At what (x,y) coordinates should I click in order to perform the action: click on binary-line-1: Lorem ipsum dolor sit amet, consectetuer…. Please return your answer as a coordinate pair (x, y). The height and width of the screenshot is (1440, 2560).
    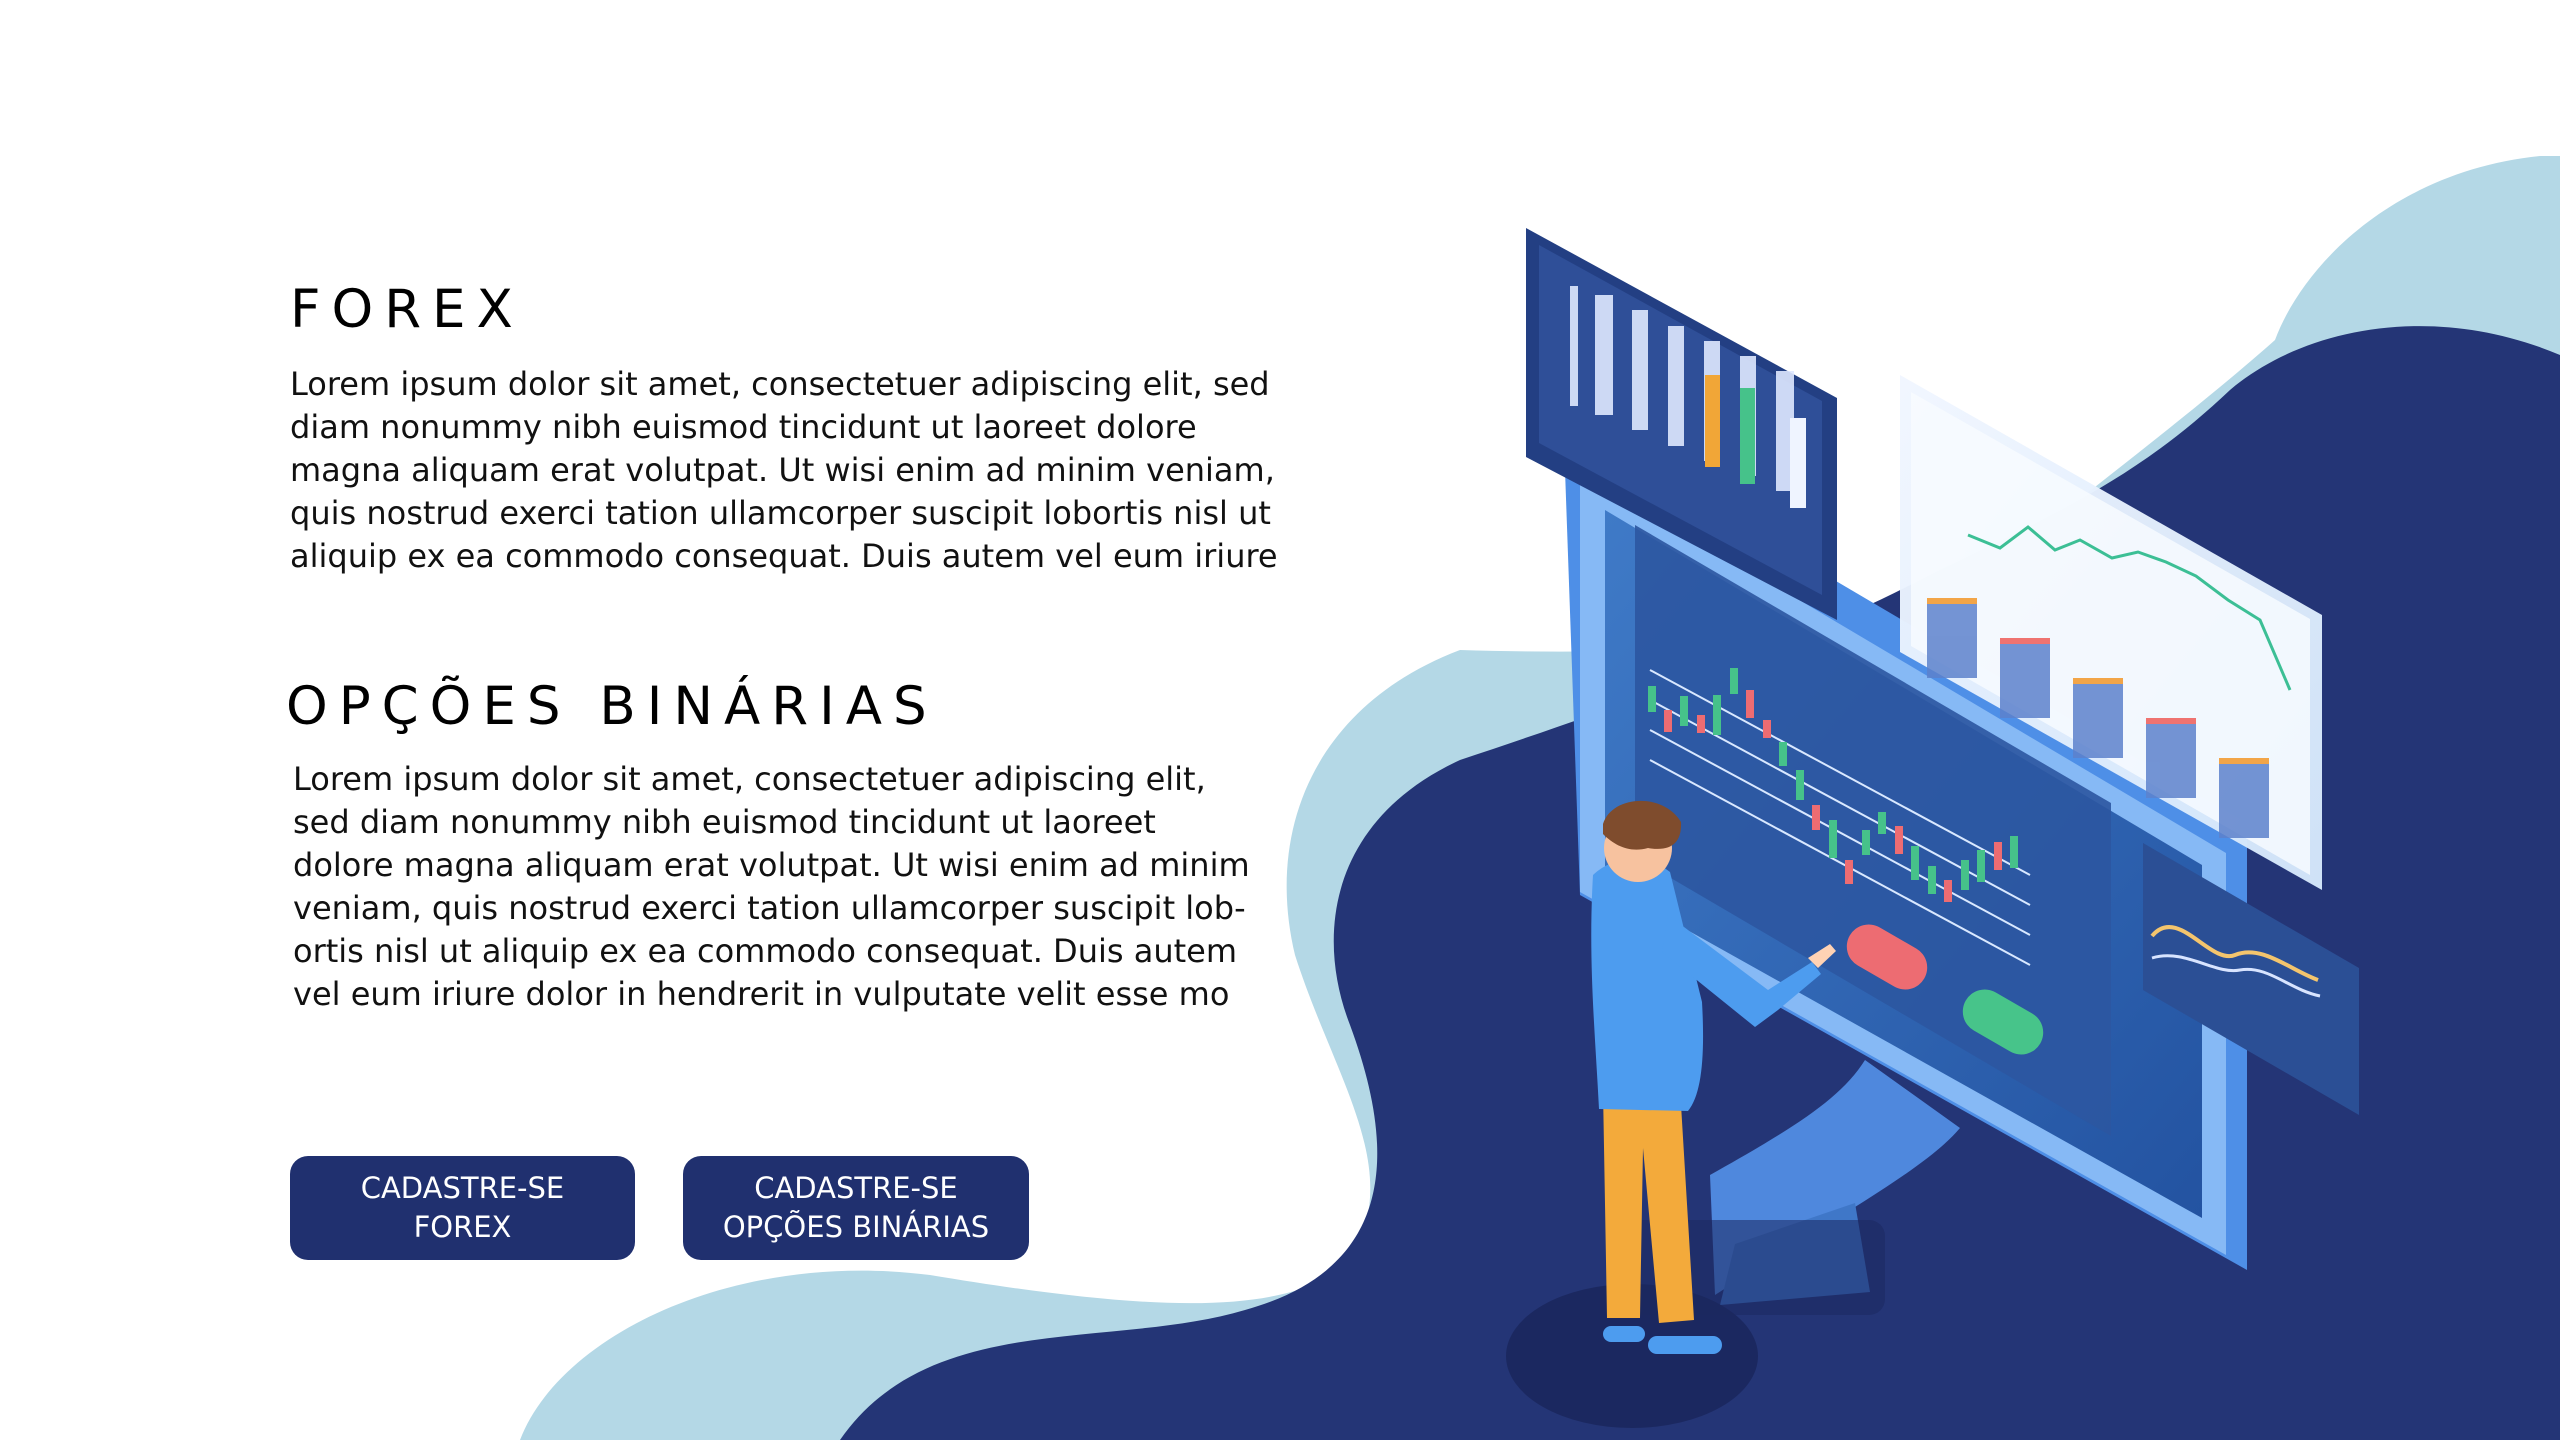
    Looking at the image, I should click on (749, 779).